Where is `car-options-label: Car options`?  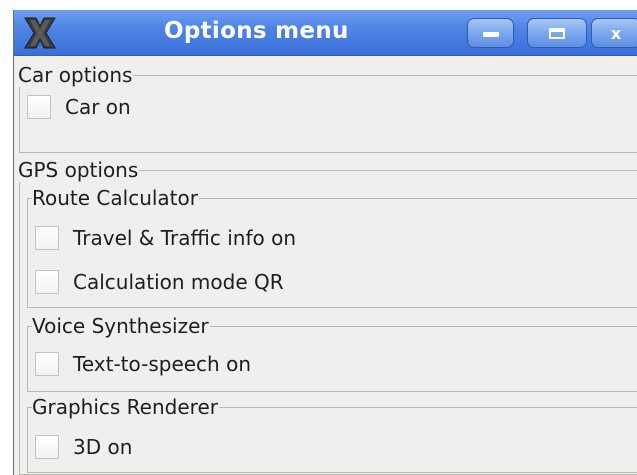 car-options-label: Car options is located at coordinates (76, 75).